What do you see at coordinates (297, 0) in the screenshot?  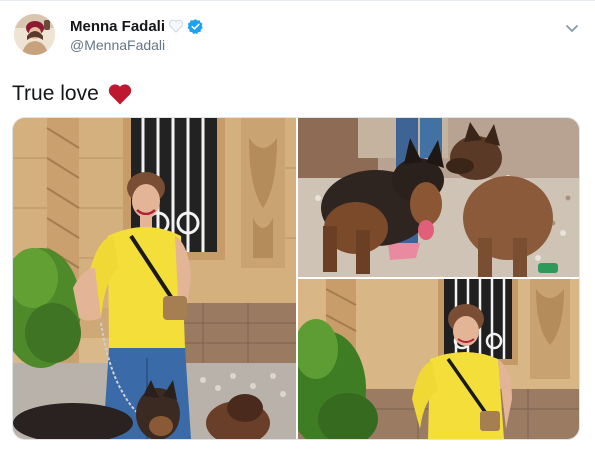 I see `top-divider` at bounding box center [297, 0].